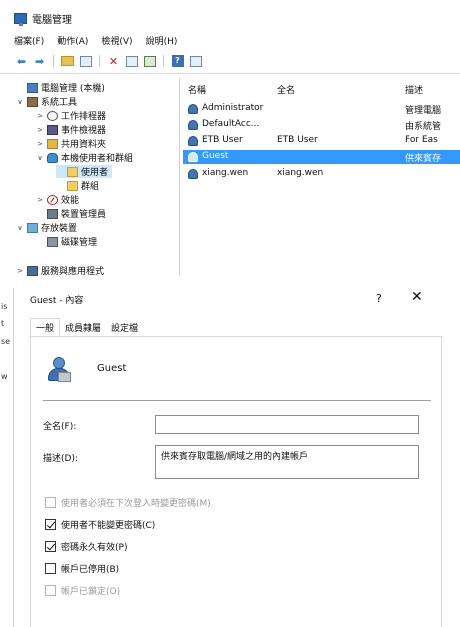 The width and height of the screenshot is (460, 627). What do you see at coordinates (72, 40) in the screenshot?
I see `menu-action: 動作(A)` at bounding box center [72, 40].